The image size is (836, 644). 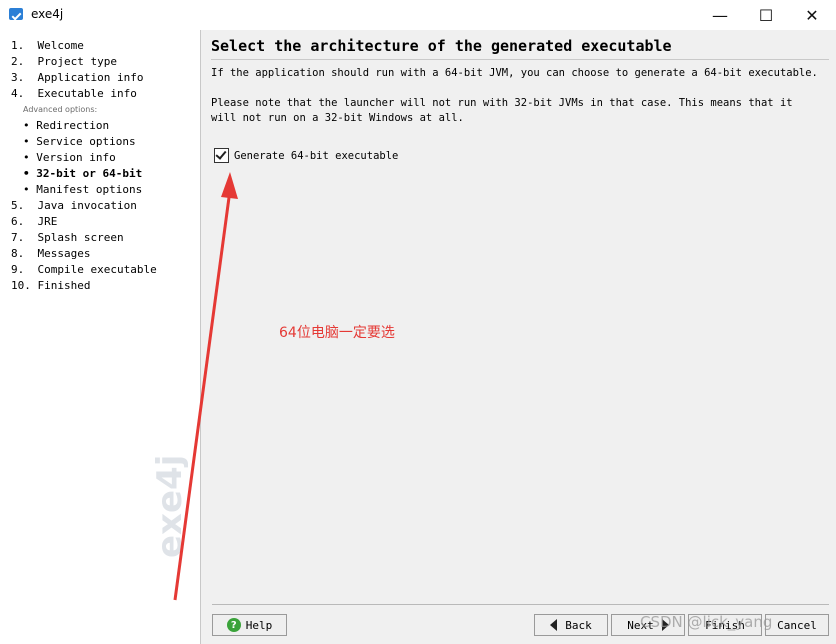 What do you see at coordinates (233, 625) in the screenshot?
I see `help-icon: ?` at bounding box center [233, 625].